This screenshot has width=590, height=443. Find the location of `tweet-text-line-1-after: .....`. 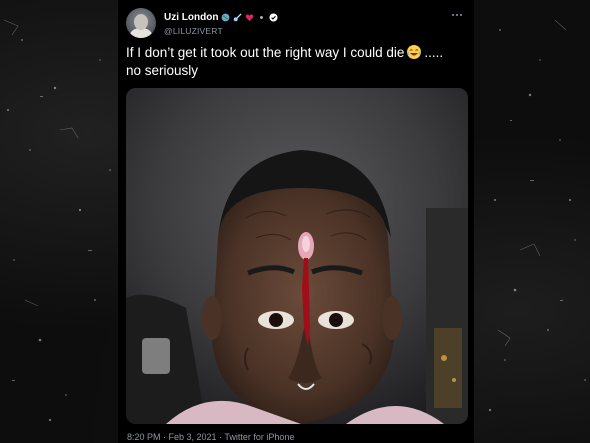

tweet-text-line-1-after: ..... is located at coordinates (434, 52).